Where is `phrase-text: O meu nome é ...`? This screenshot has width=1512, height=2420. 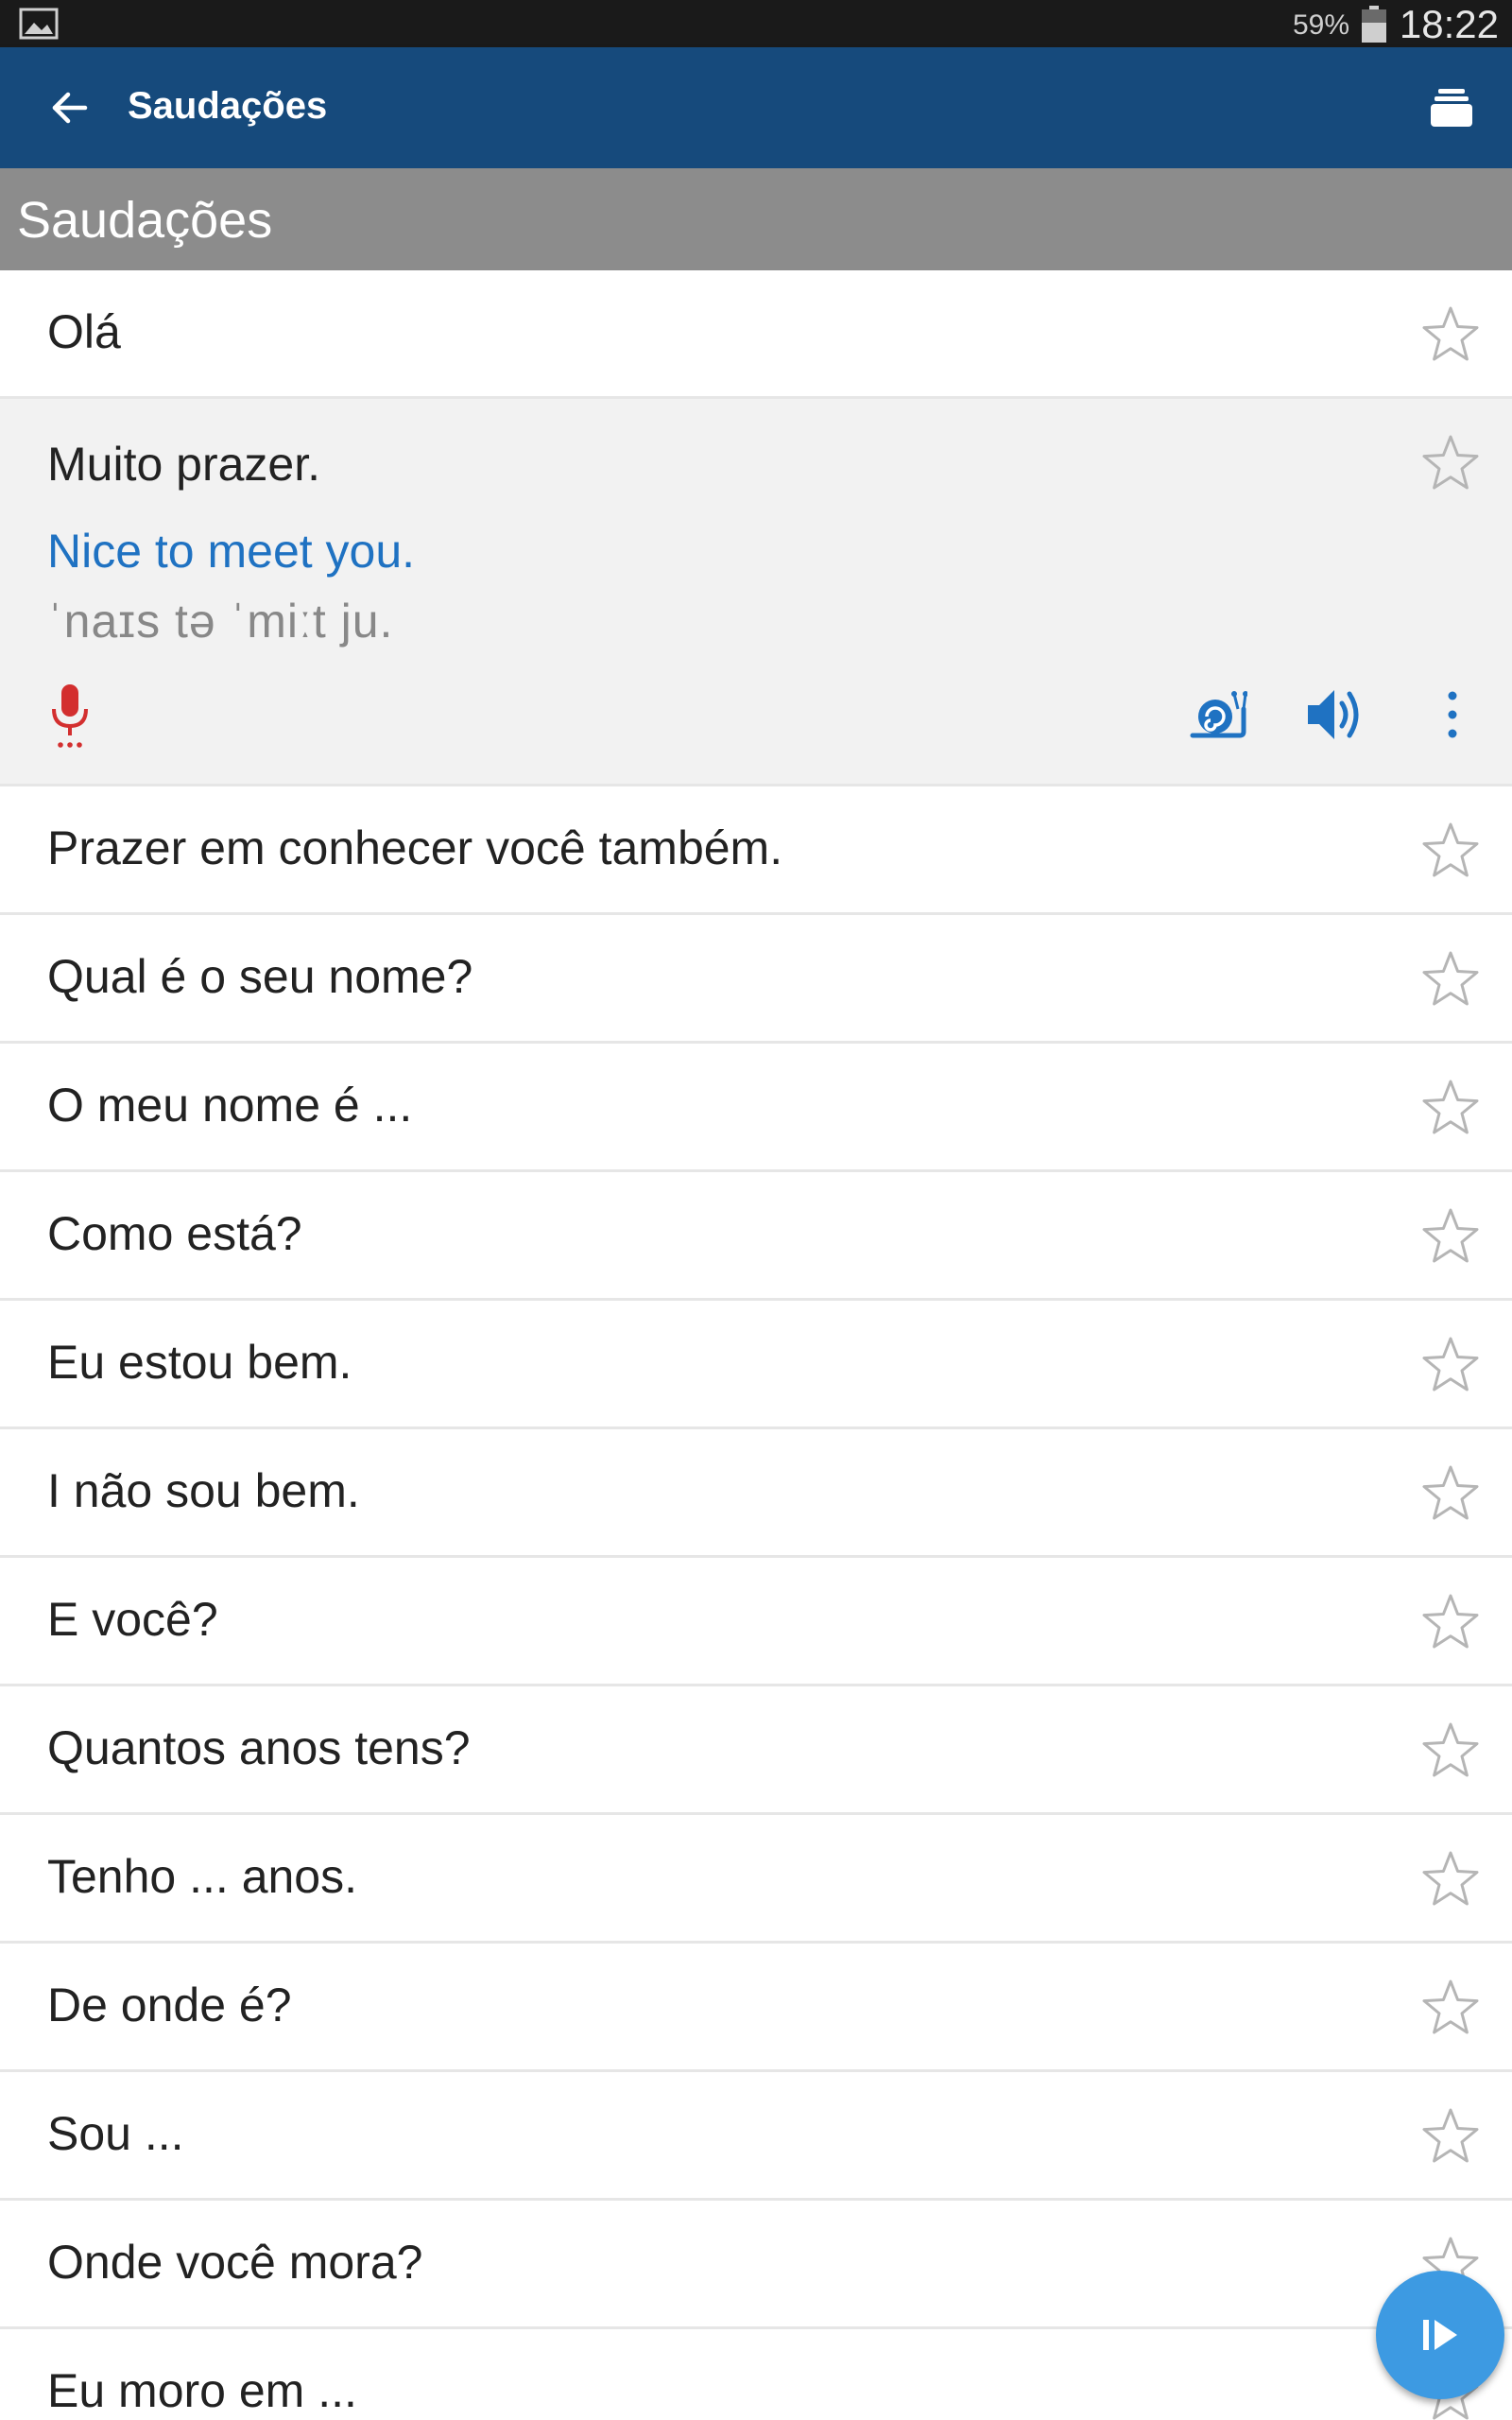 phrase-text: O meu nome é ... is located at coordinates (230, 1105).